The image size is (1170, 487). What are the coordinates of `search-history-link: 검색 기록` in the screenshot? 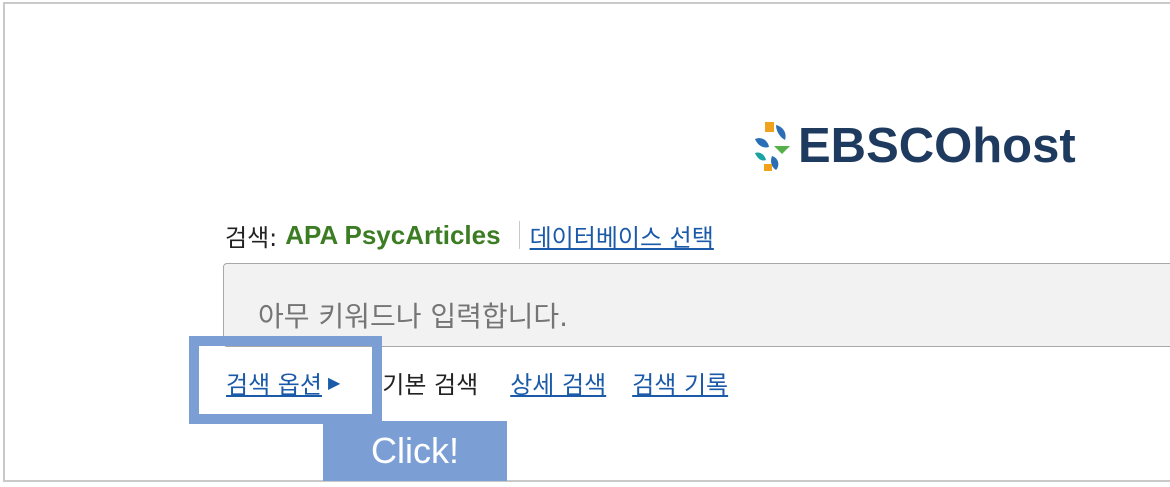 It's located at (680, 382).